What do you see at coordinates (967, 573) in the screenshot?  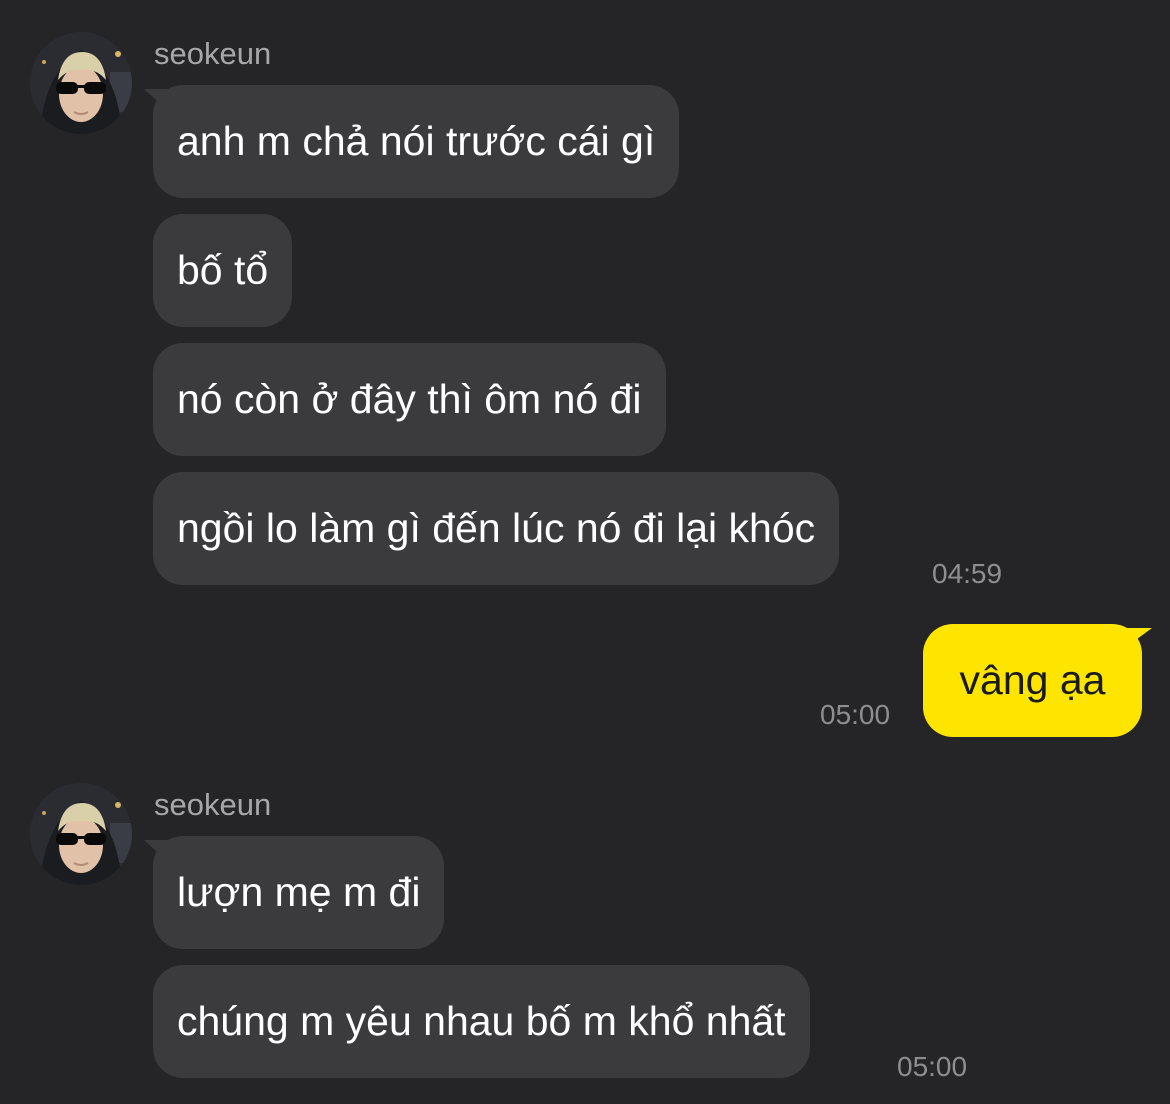 I see `message-timestamp: 04:59` at bounding box center [967, 573].